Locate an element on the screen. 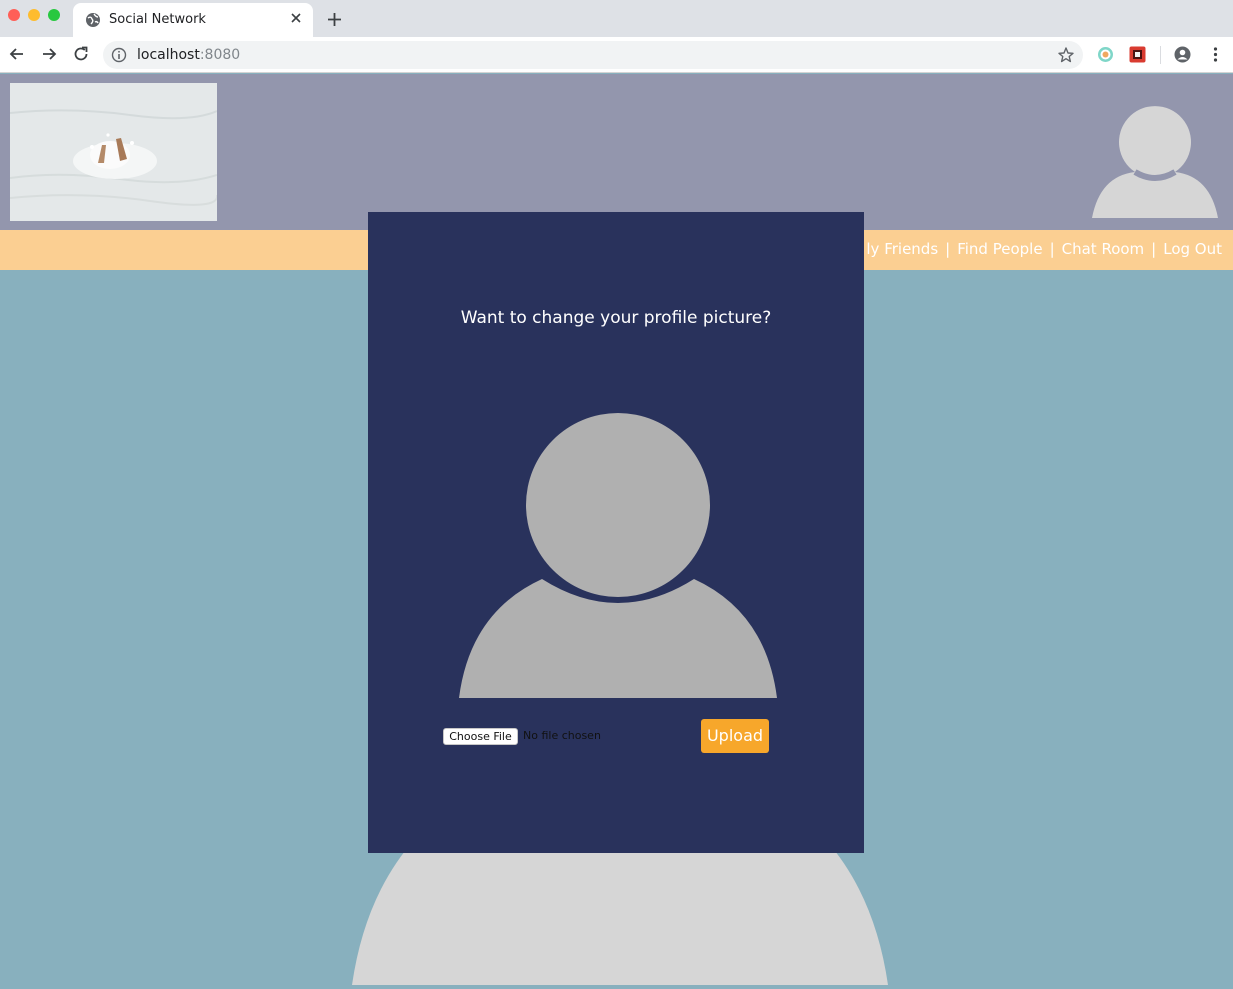  upload-button: Upload is located at coordinates (735, 736).